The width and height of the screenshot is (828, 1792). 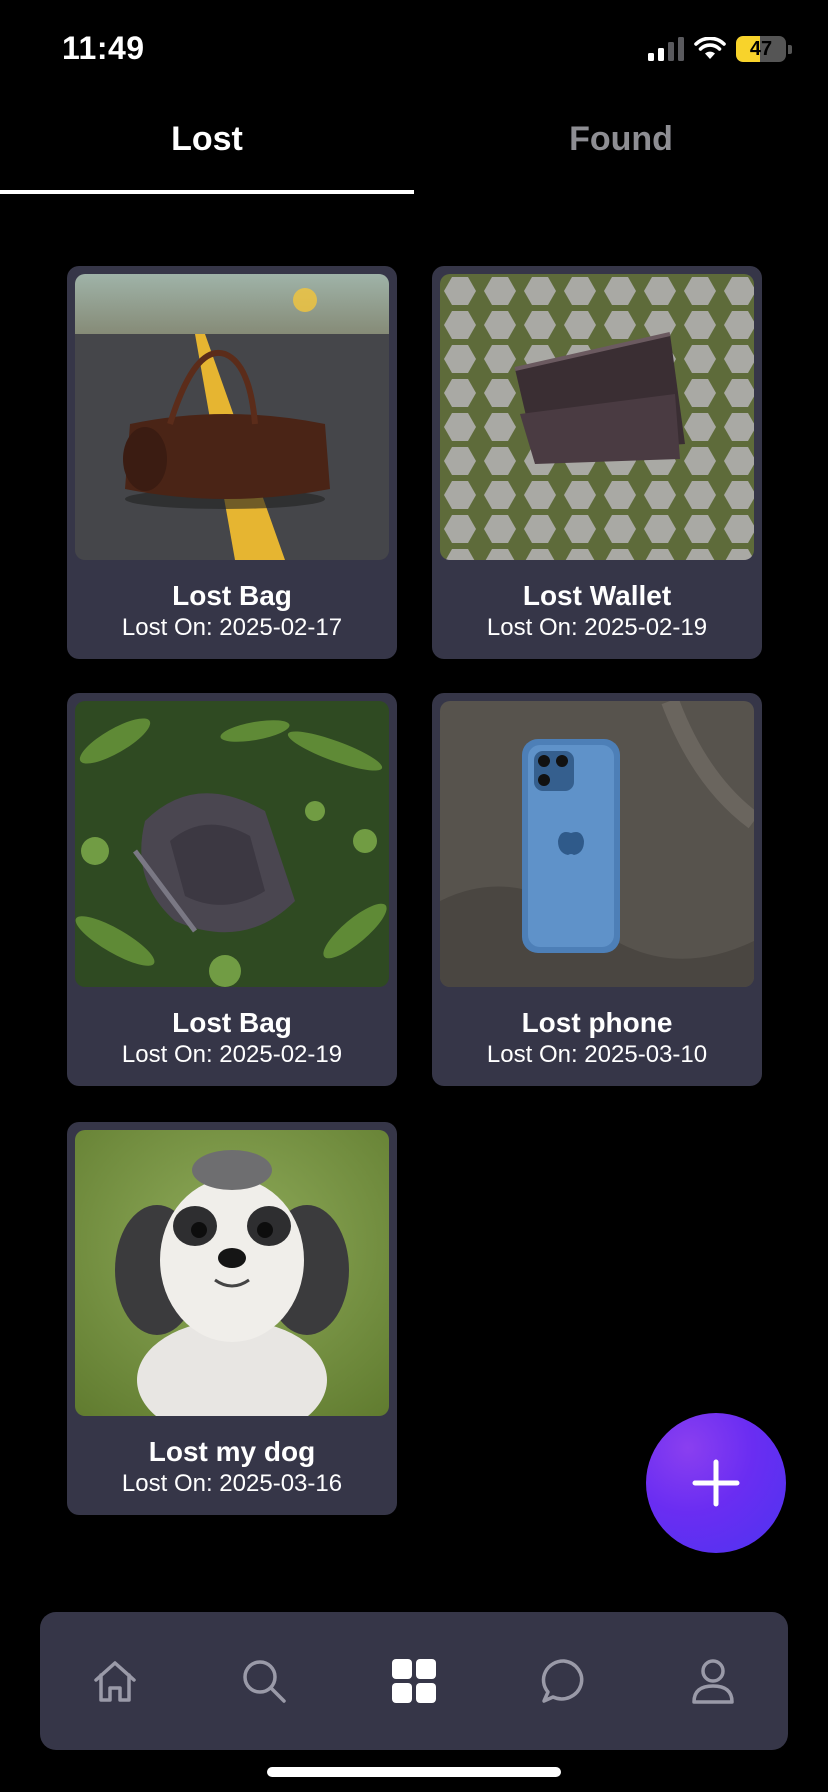 I want to click on item-card: Lost Bag Lost On: 2025-02-17, so click(x=232, y=462).